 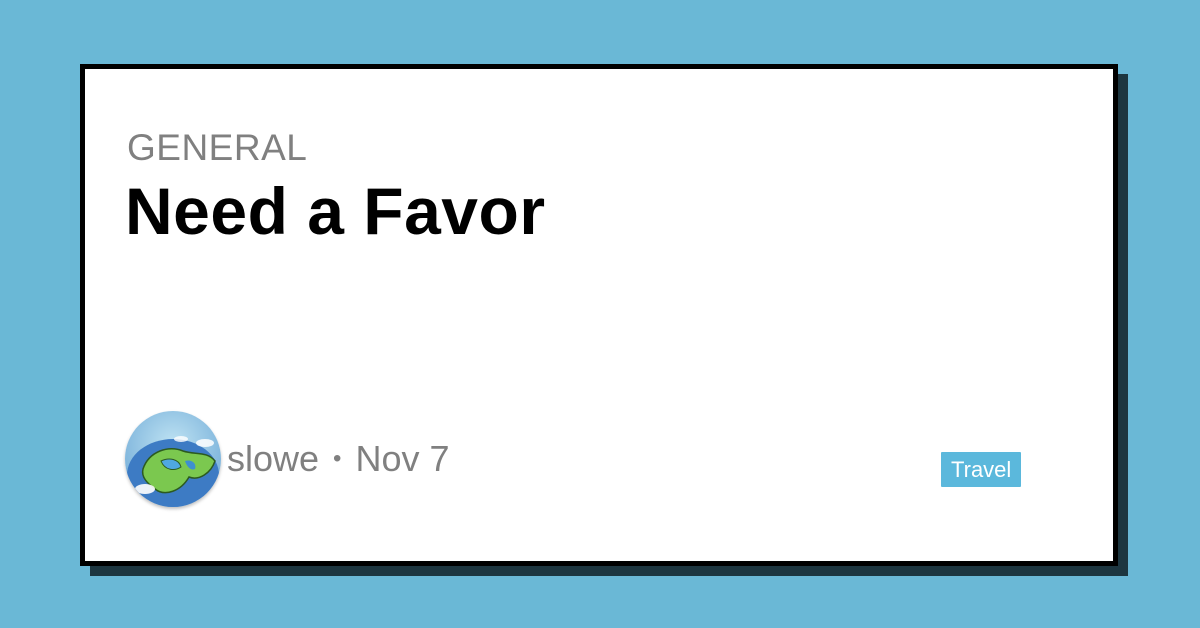 I want to click on author-avatar, so click(x=173, y=459).